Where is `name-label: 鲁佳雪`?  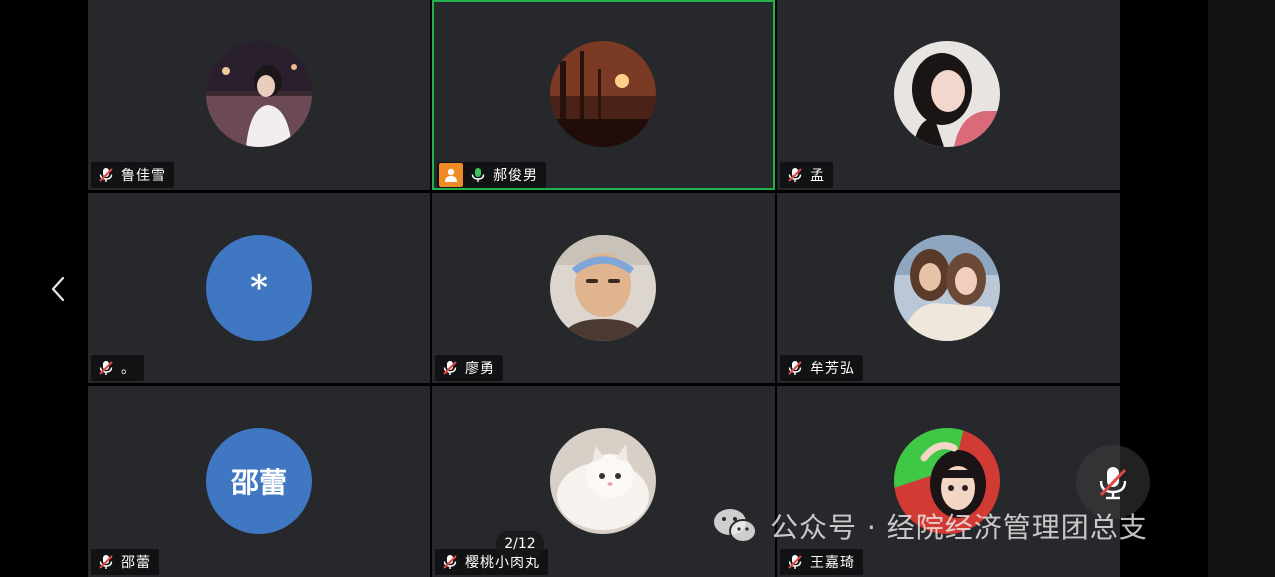 name-label: 鲁佳雪 is located at coordinates (132, 175).